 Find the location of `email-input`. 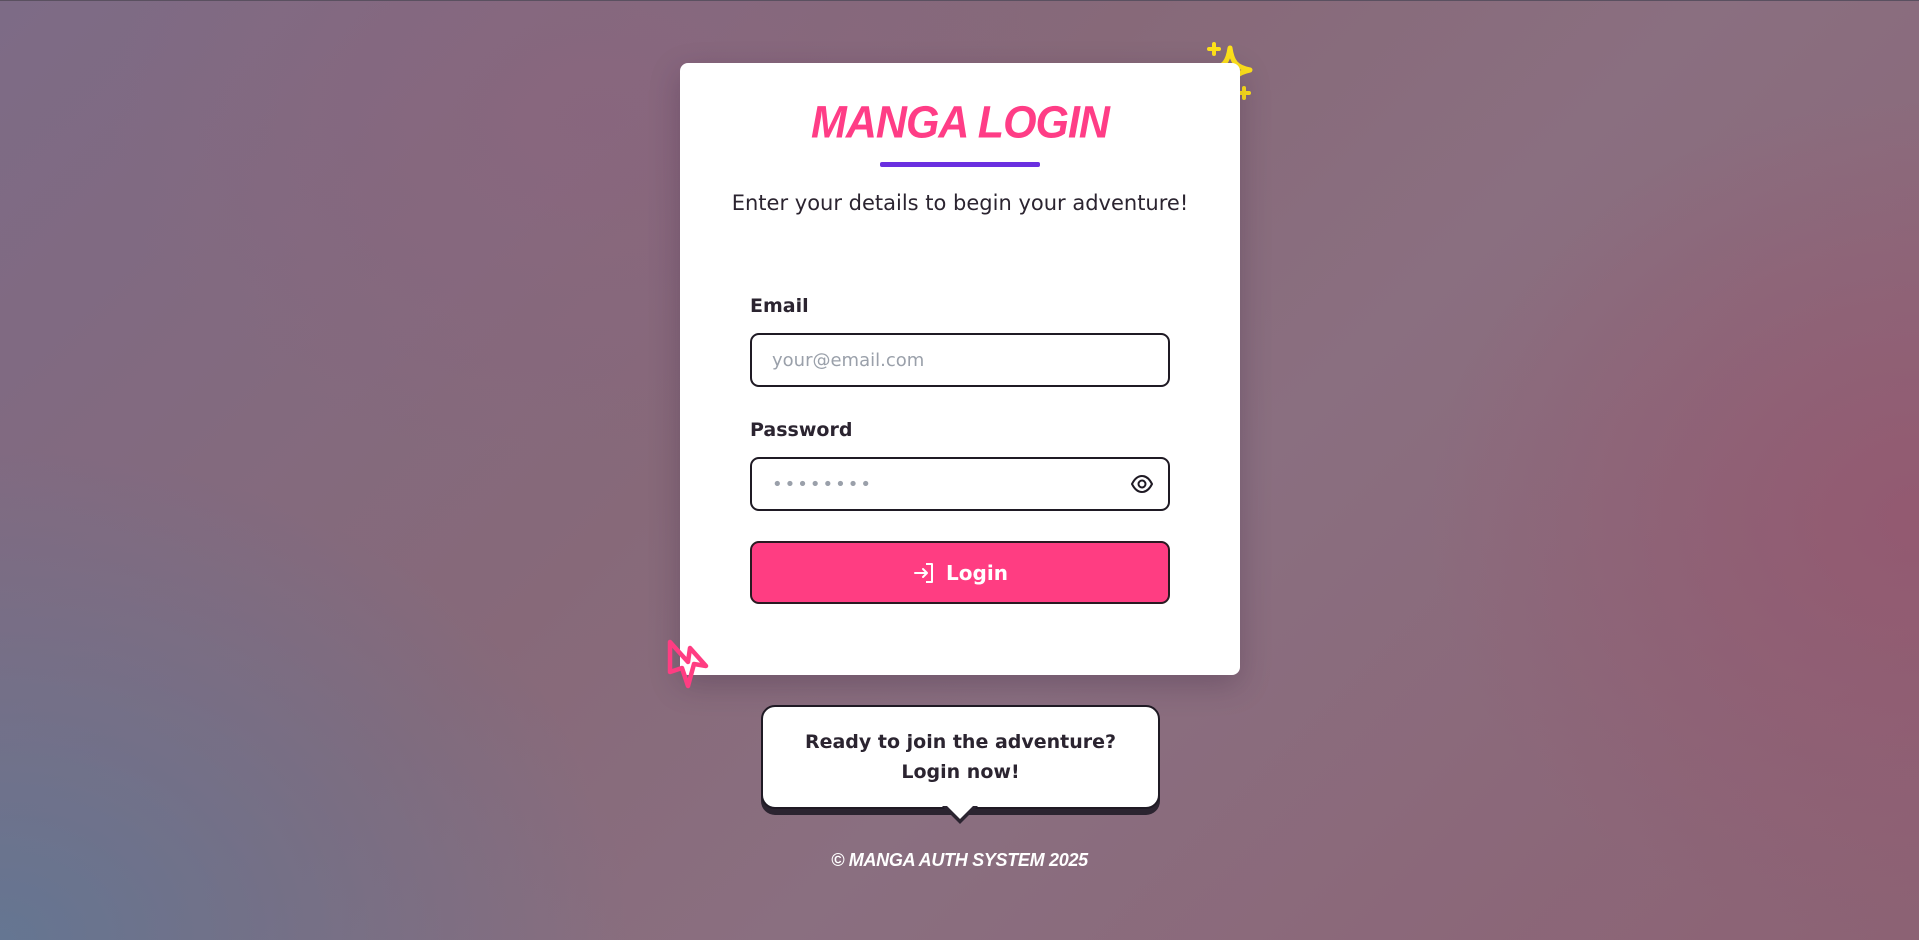

email-input is located at coordinates (960, 360).